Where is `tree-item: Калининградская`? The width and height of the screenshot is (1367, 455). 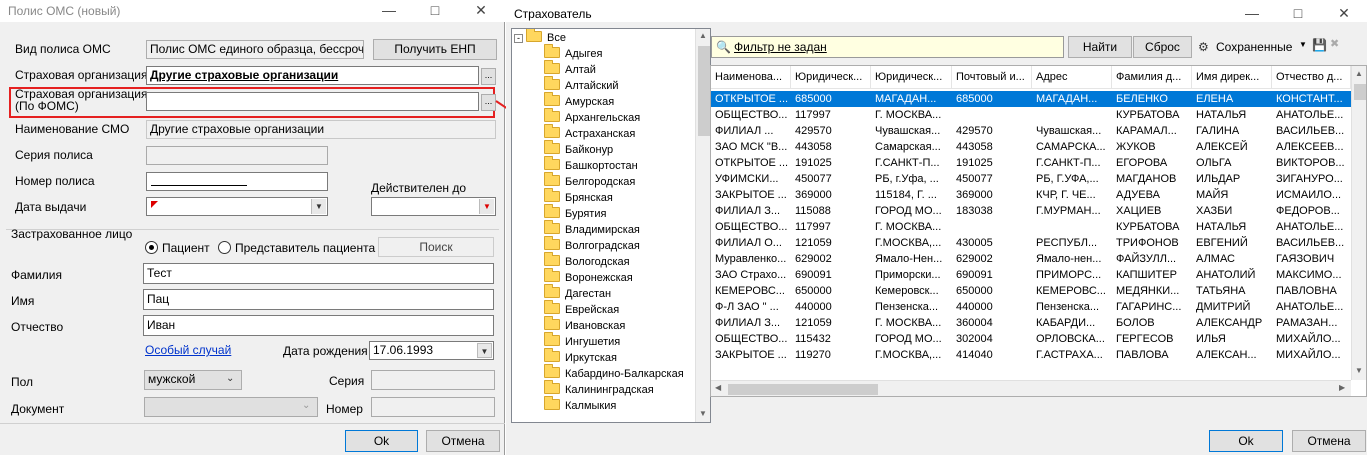
tree-item: Калининградская is located at coordinates (599, 389).